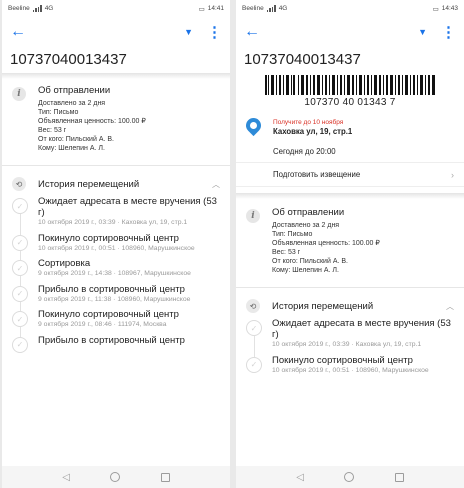  I want to click on status-time: 14:41, so click(215, 8).